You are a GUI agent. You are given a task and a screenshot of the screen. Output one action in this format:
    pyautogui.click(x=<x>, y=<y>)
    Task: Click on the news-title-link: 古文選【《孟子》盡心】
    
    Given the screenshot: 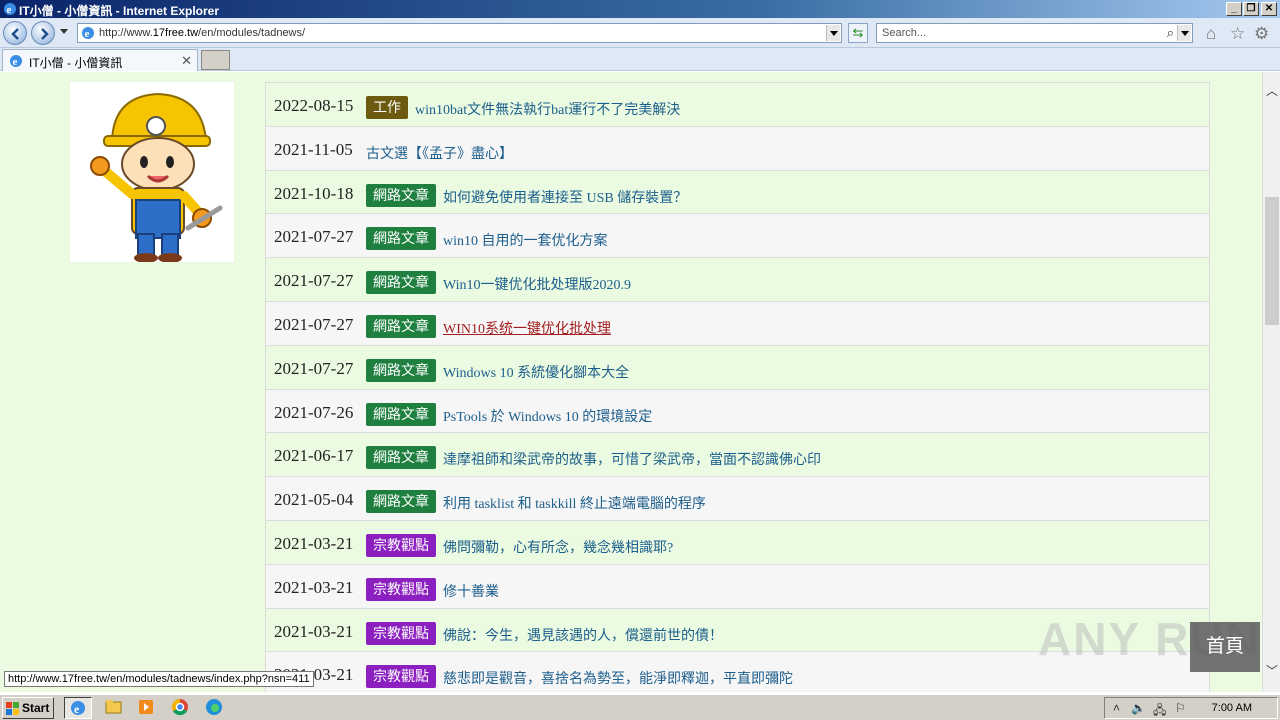 What is the action you would take?
    pyautogui.click(x=439, y=153)
    